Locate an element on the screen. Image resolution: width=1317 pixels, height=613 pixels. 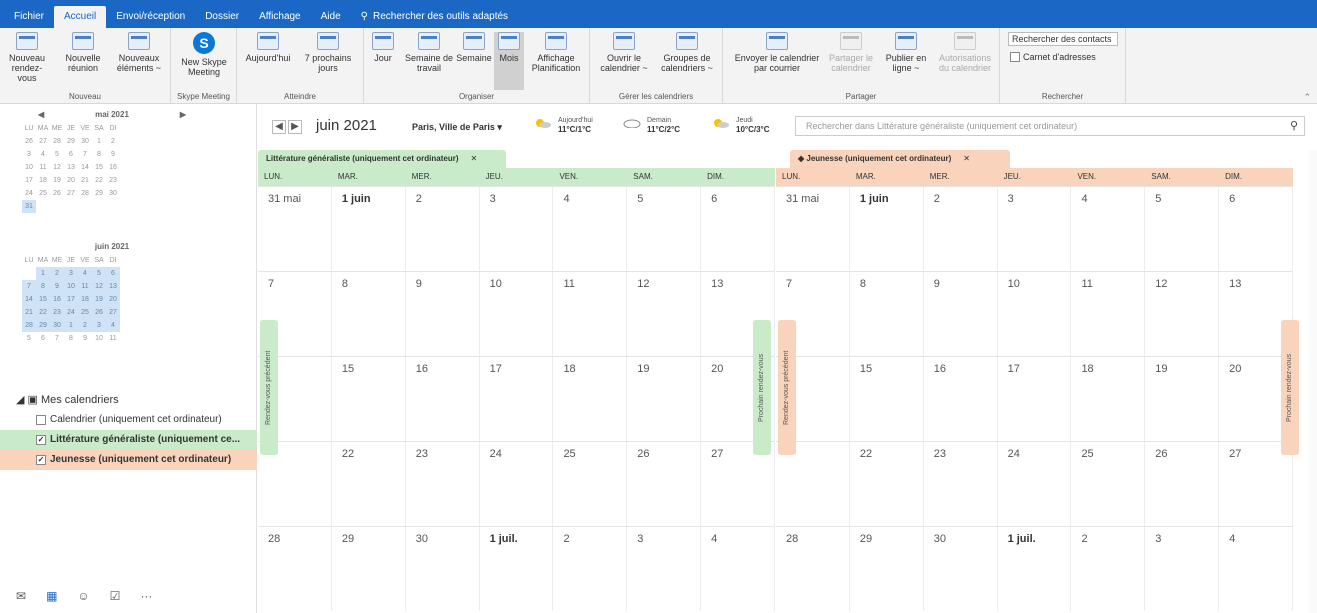
tell-me-search: ⚲ Rechercher des outils adaptés is located at coordinates (434, 17).